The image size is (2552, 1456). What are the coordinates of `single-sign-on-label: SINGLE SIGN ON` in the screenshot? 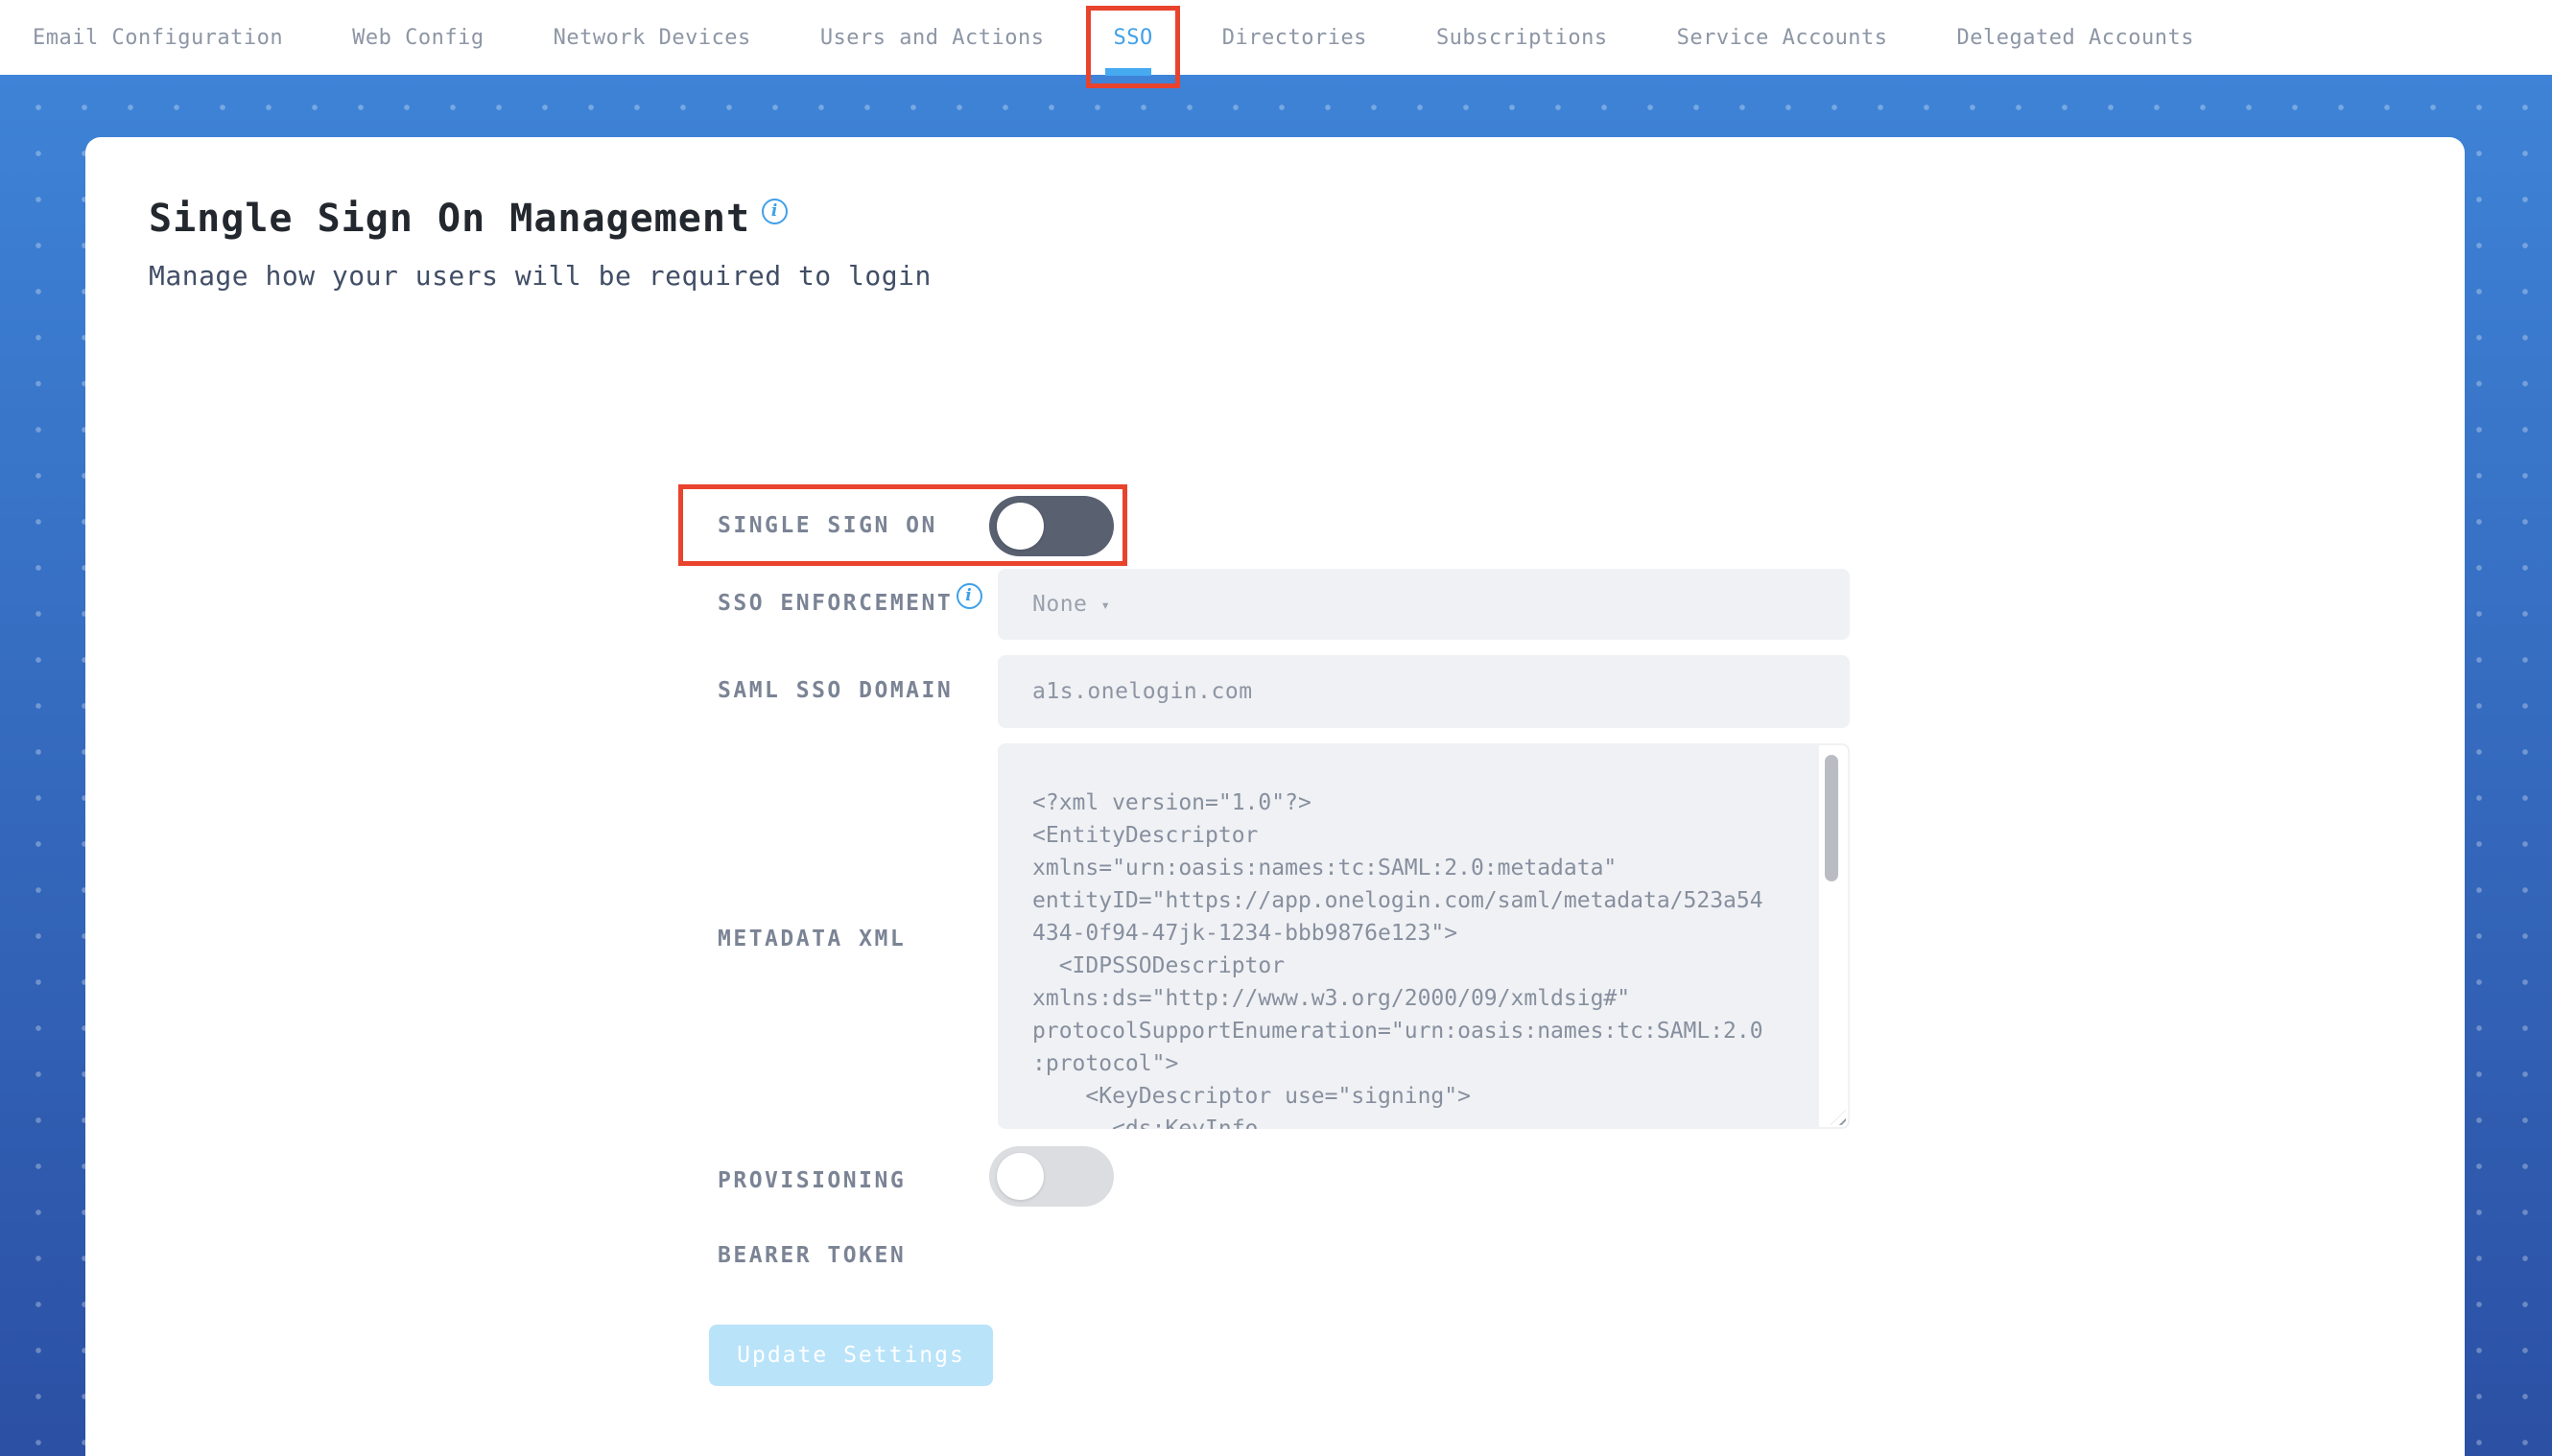 It's located at (827, 526).